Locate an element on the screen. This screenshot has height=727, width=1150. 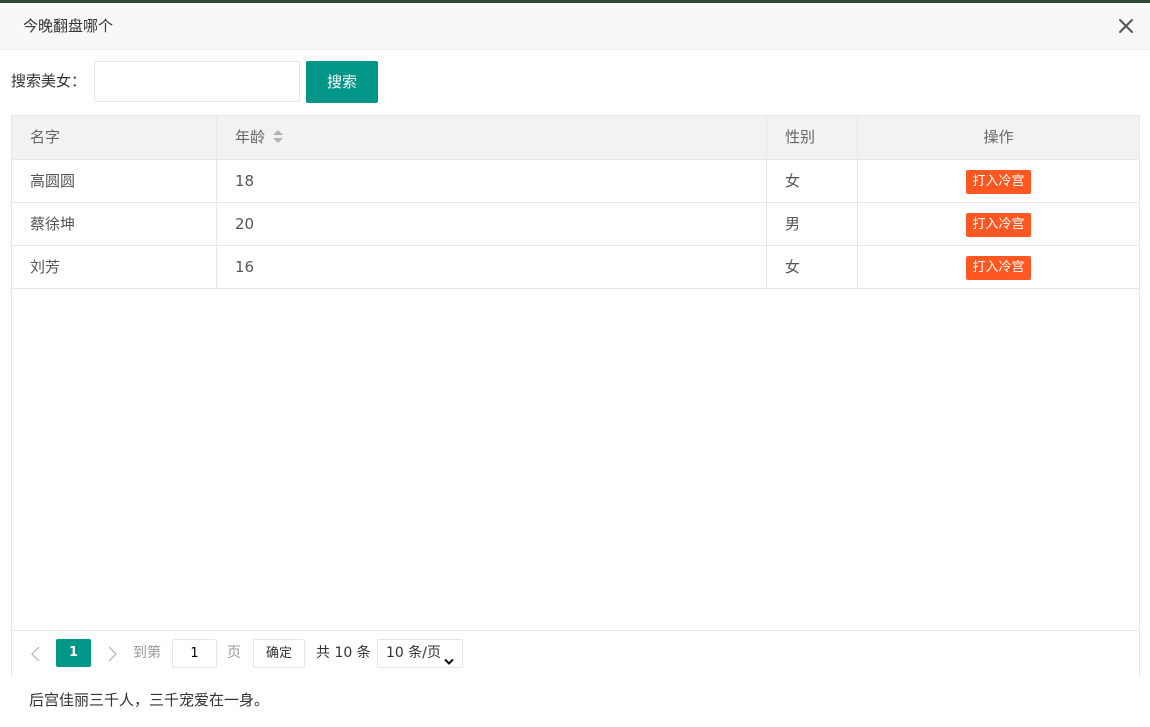
table-header: 名字 年龄 性别 操作 is located at coordinates (575, 138).